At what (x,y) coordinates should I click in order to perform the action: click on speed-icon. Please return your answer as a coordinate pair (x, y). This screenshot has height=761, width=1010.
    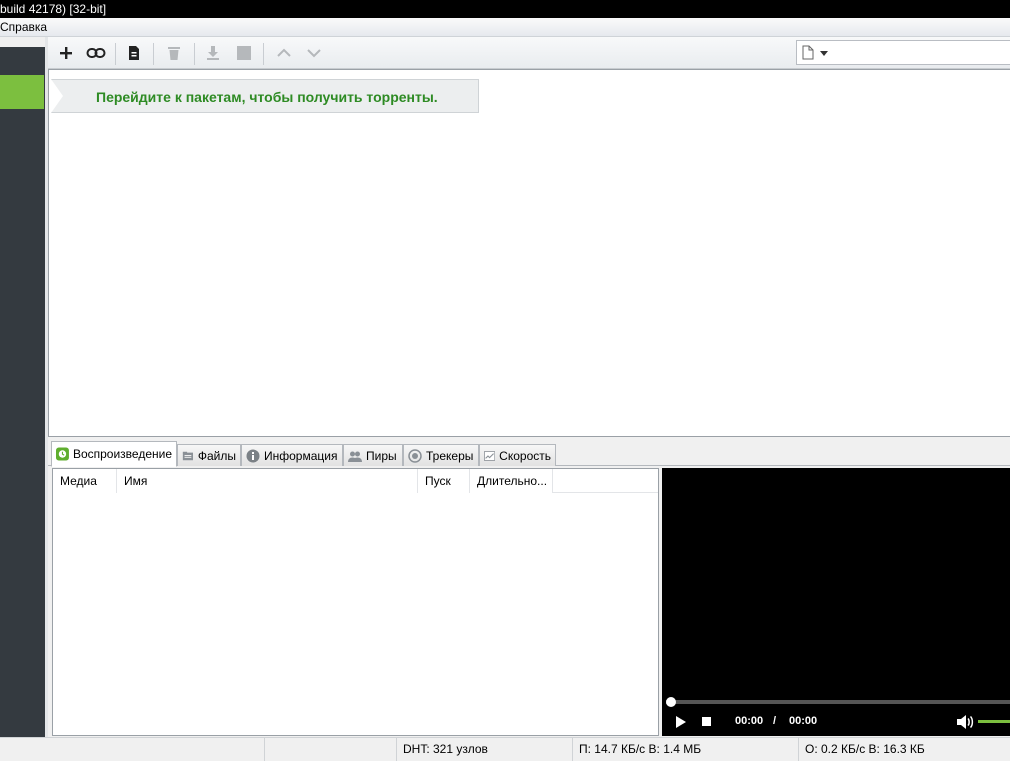
    Looking at the image, I should click on (490, 455).